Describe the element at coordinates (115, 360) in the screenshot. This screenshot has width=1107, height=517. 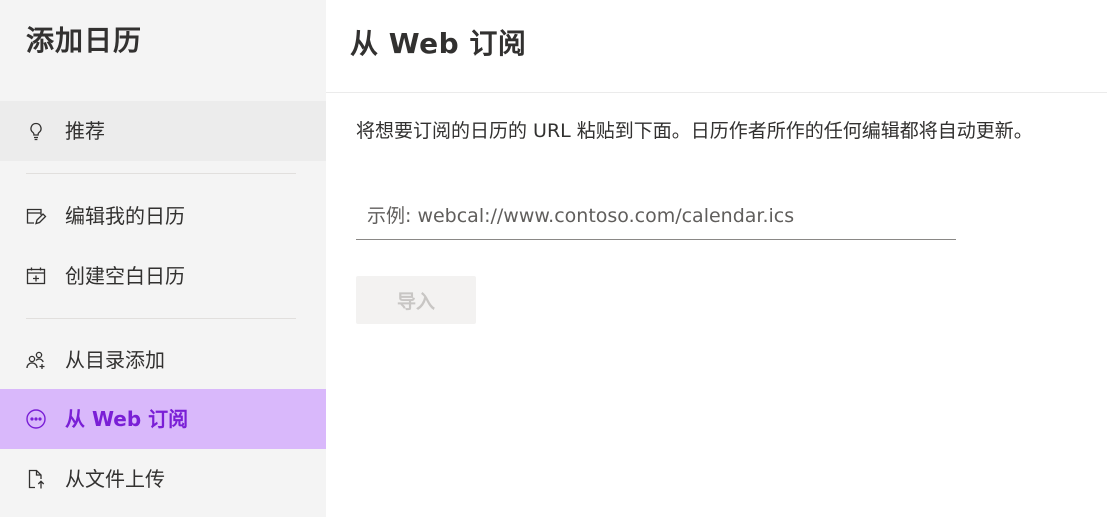
I see `sidebar-item-label: 从目录添加` at that location.